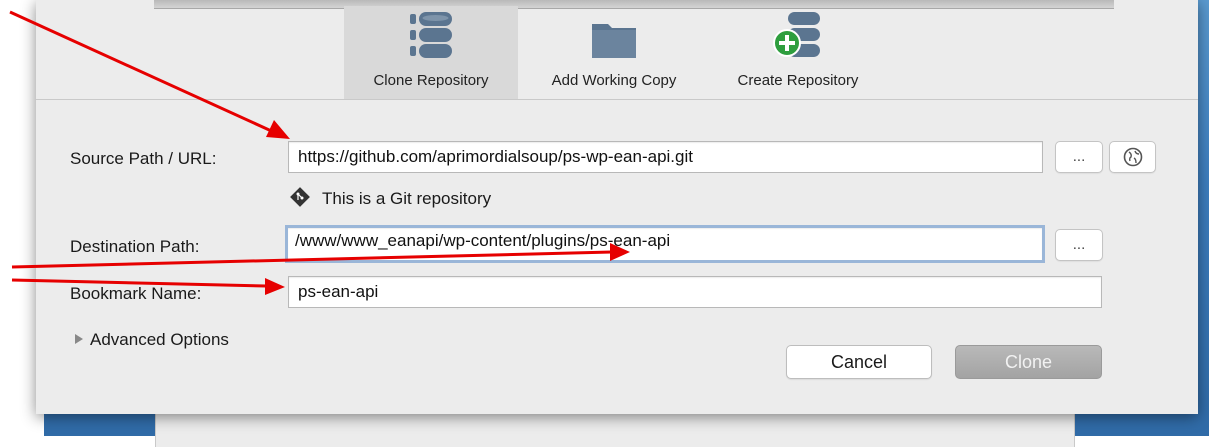 The height and width of the screenshot is (447, 1209). What do you see at coordinates (300, 197) in the screenshot?
I see `git-icon` at bounding box center [300, 197].